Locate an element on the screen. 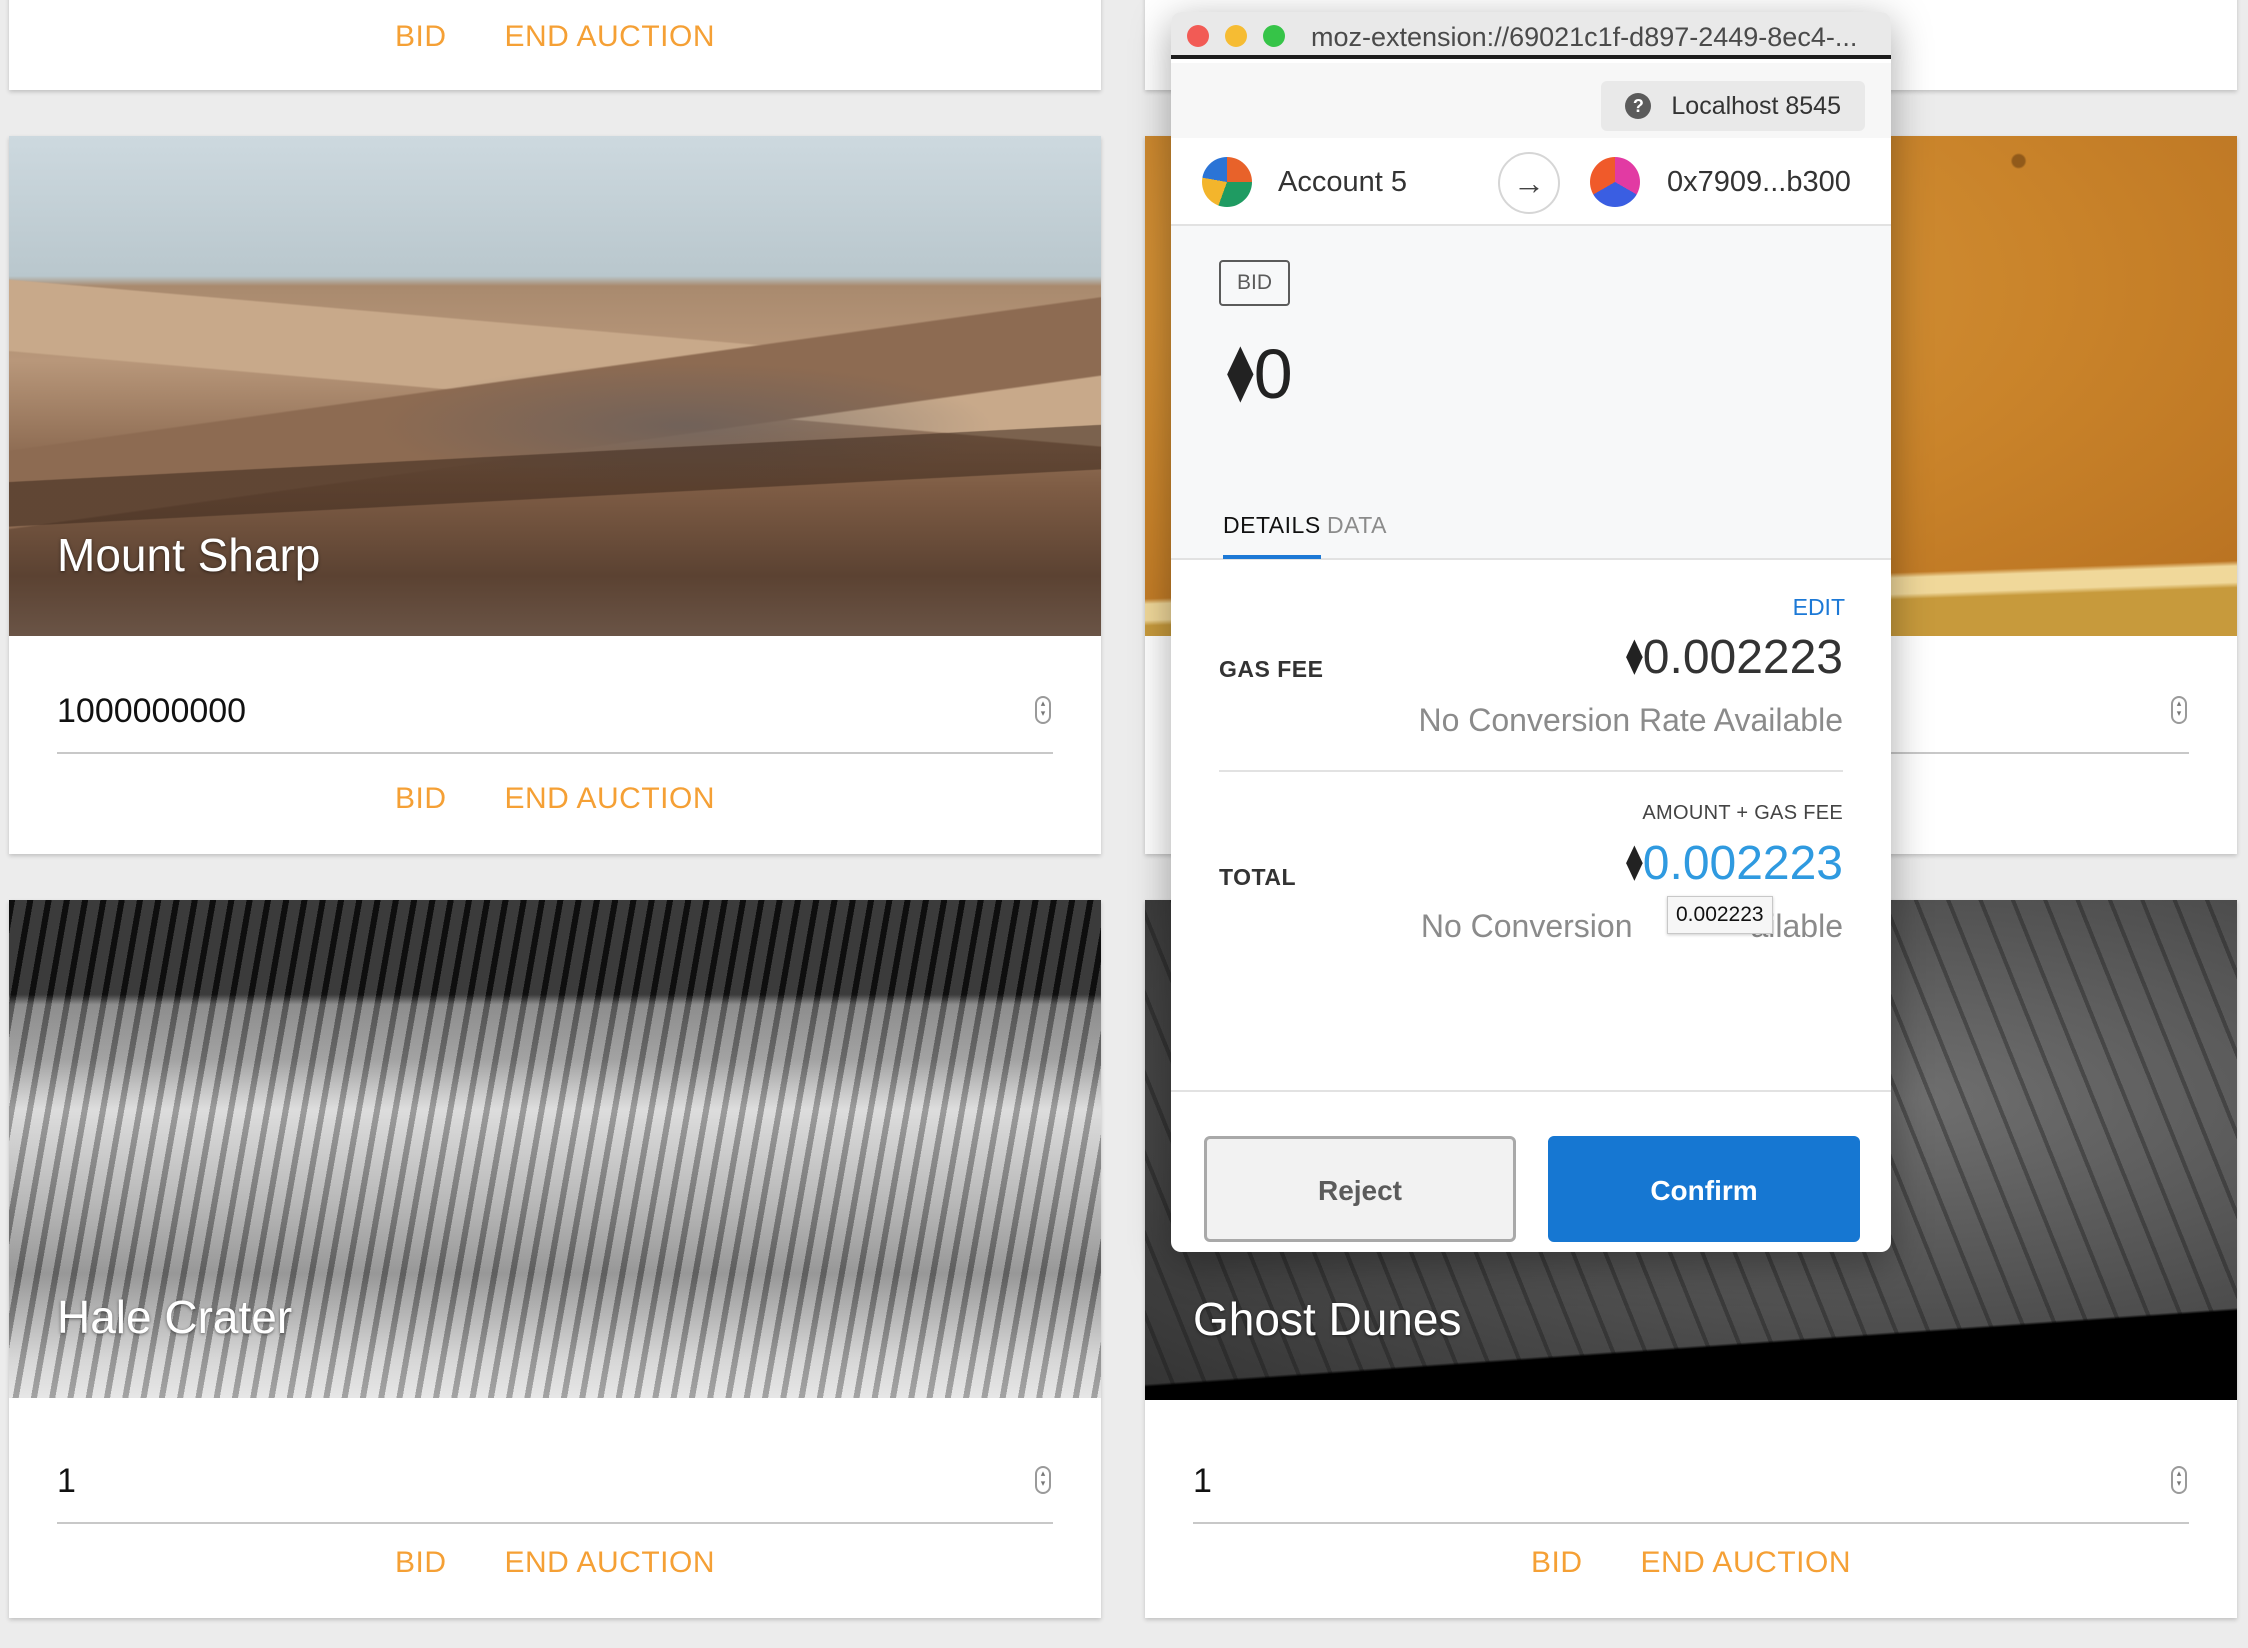 This screenshot has width=2248, height=1648. value-tooltip: 0.002223 is located at coordinates (1720, 915).